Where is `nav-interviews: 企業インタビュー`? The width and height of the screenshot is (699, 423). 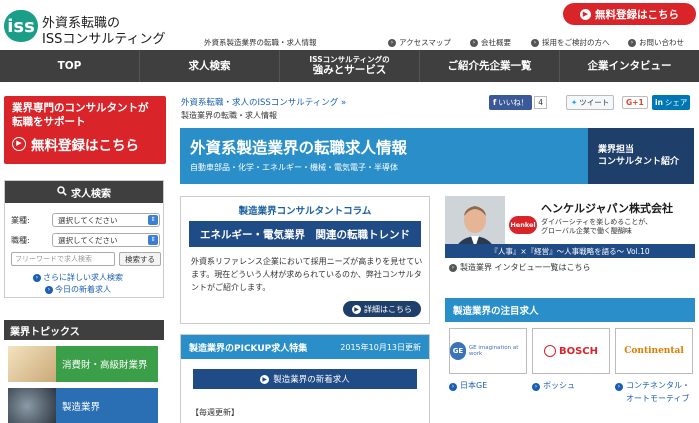
nav-interviews: 企業インタビュー is located at coordinates (629, 66).